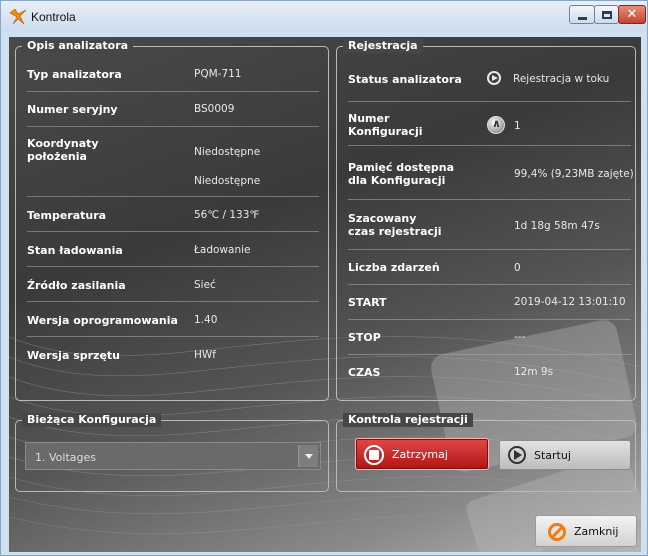 This screenshot has width=648, height=556. What do you see at coordinates (570, 302) in the screenshot?
I see `value-start: 2019-04-12 13:01:10` at bounding box center [570, 302].